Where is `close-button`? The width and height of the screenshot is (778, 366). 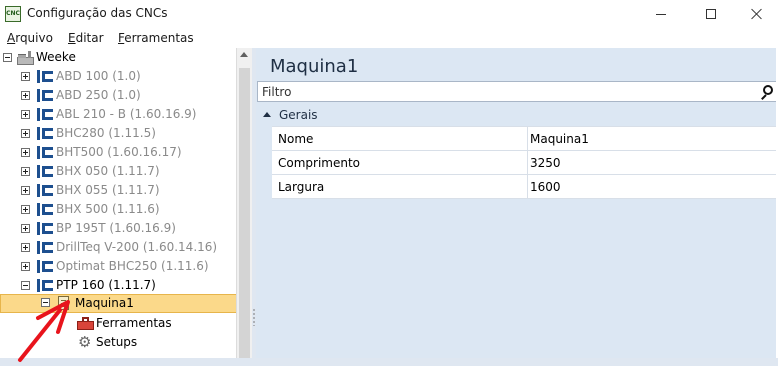
close-button is located at coordinates (756, 14).